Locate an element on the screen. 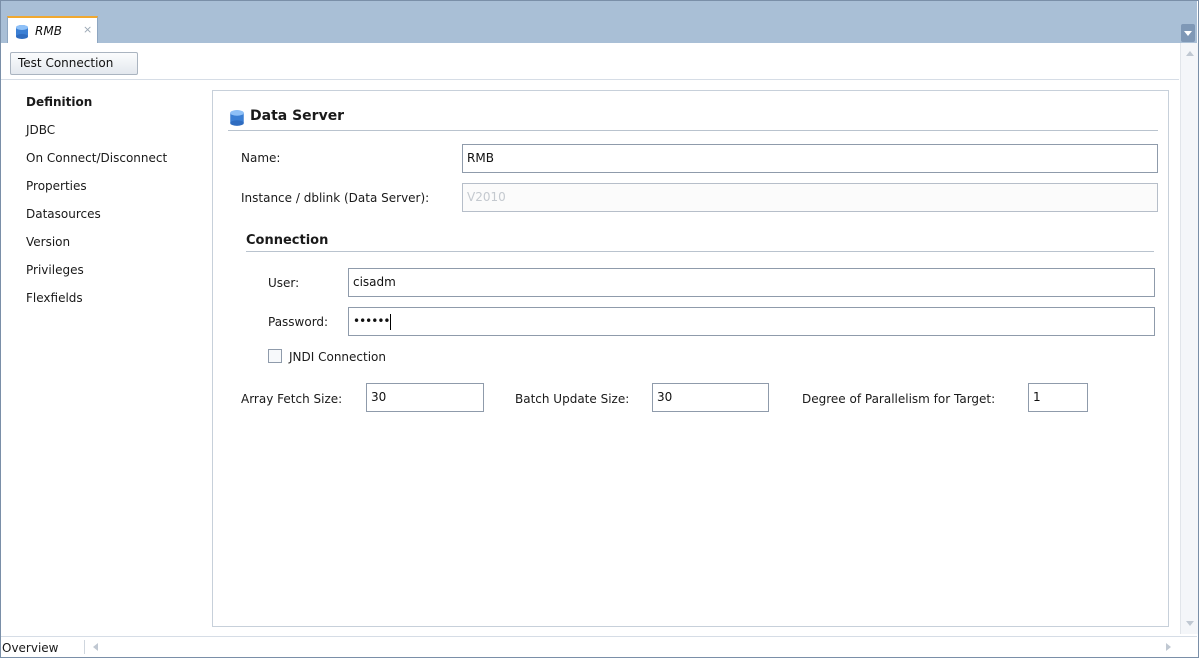 The height and width of the screenshot is (658, 1199). vertical-scrollbar is located at coordinates (1189, 338).